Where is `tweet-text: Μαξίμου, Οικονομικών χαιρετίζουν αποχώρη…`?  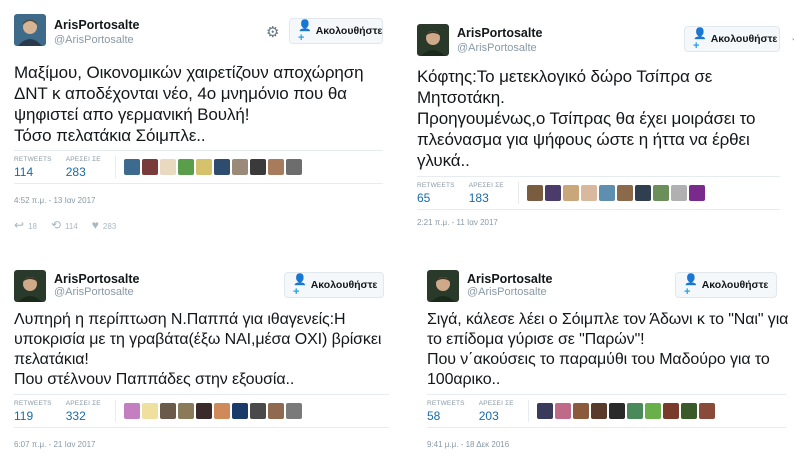 tweet-text: Μαξίμου, Οικονομικών χαιρετίζουν αποχώρη… is located at coordinates (189, 104).